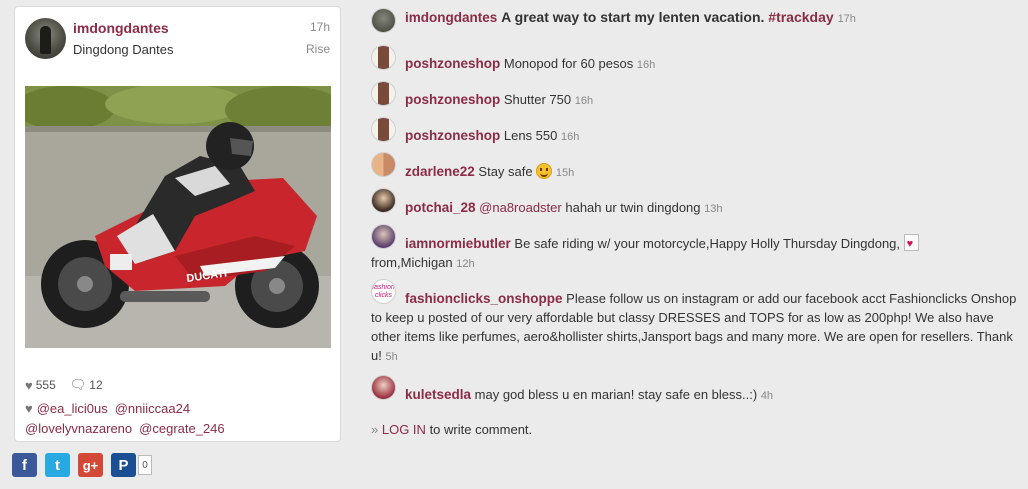 This screenshot has height=489, width=1028. I want to click on commenter-username: iamnormiebutler, so click(458, 243).